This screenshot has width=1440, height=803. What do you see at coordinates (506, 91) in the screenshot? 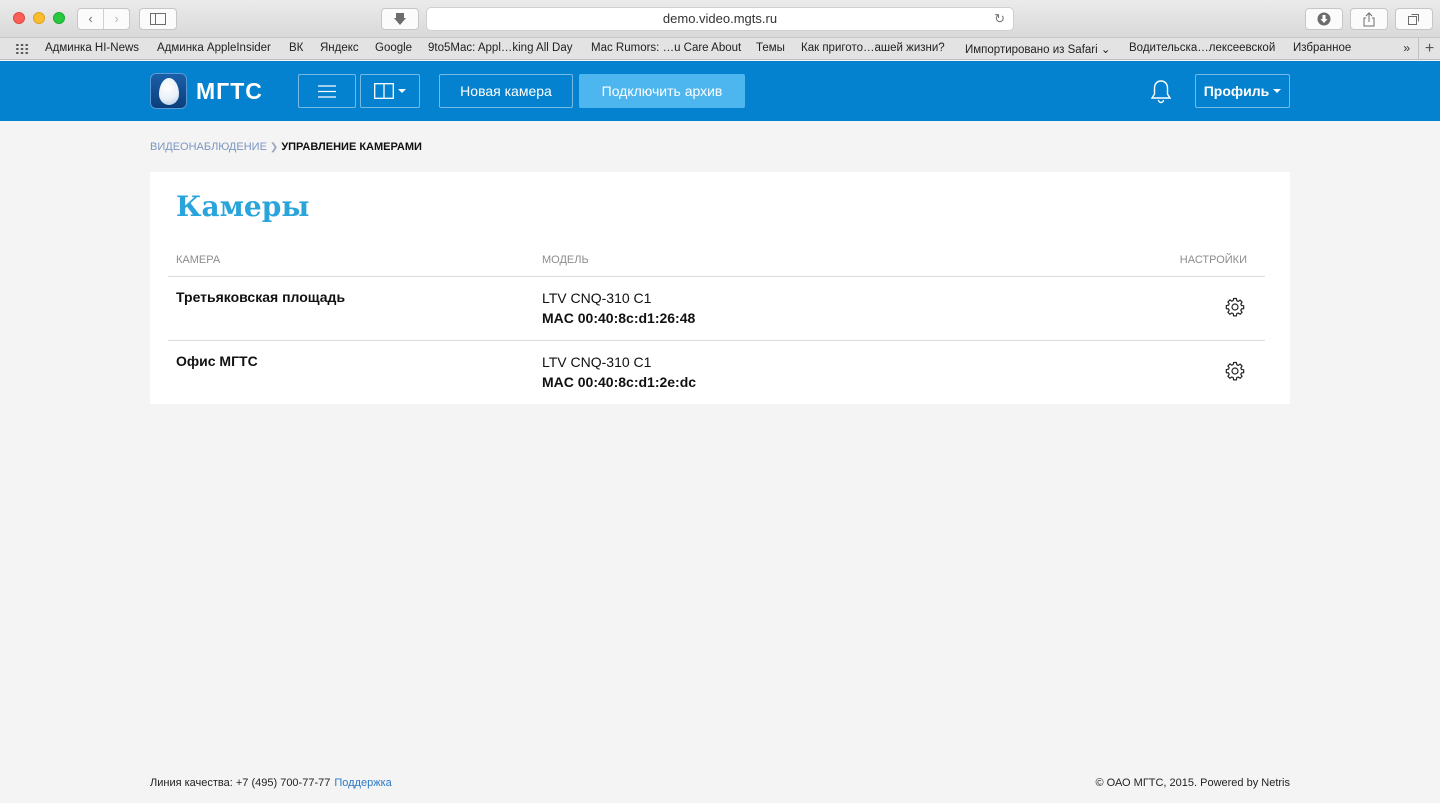
I see `new-camera-button: Новая камера` at bounding box center [506, 91].